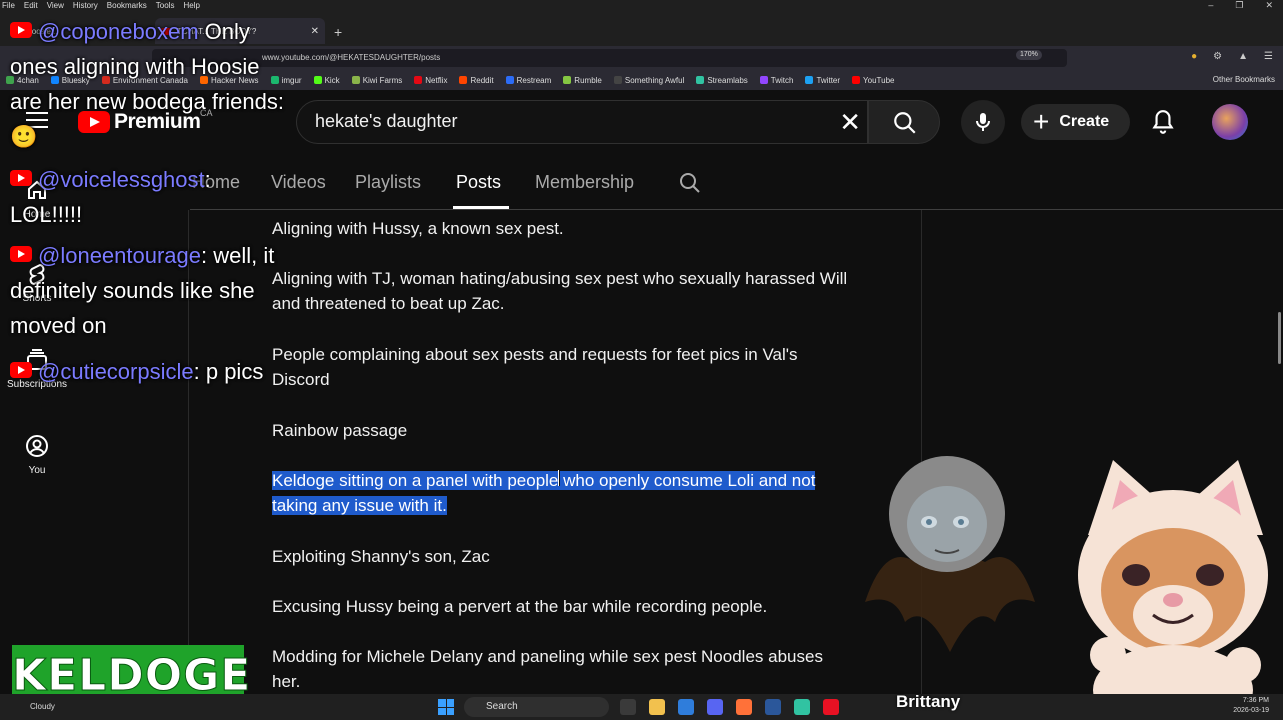 This screenshot has height=720, width=1283. What do you see at coordinates (191, 5) in the screenshot?
I see `menu-item-help: Help` at bounding box center [191, 5].